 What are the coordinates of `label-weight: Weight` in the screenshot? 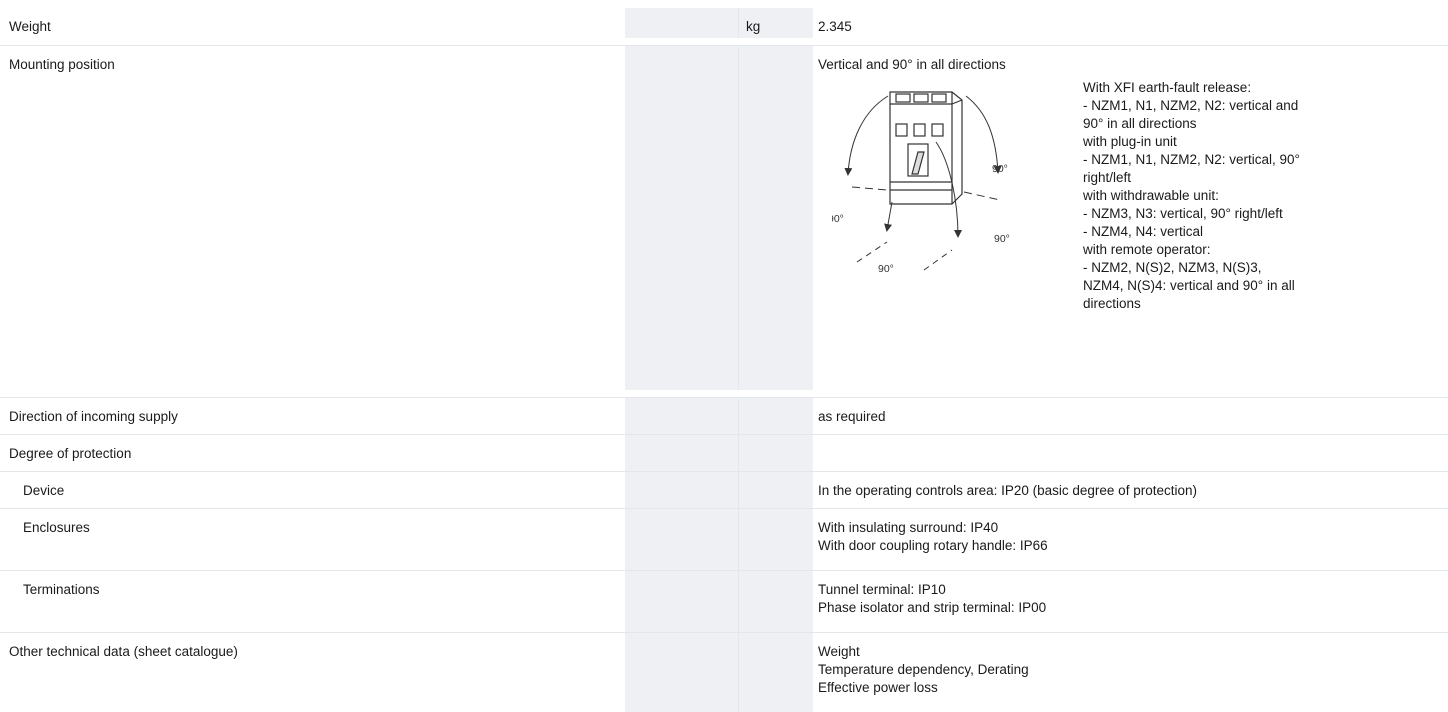 It's located at (30, 26).